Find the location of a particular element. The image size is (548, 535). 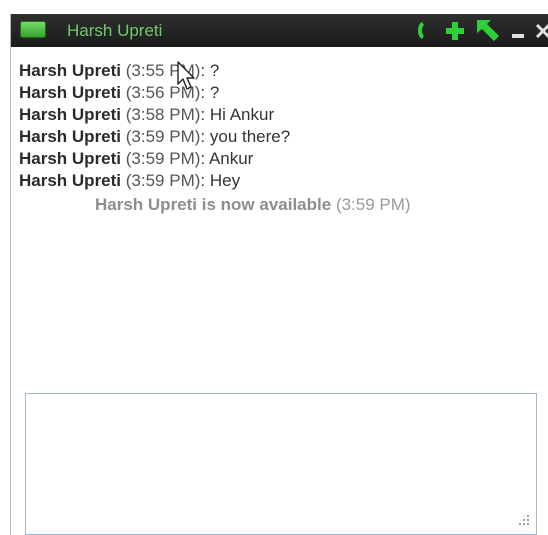

message-time: (3:58 PM) is located at coordinates (163, 114).